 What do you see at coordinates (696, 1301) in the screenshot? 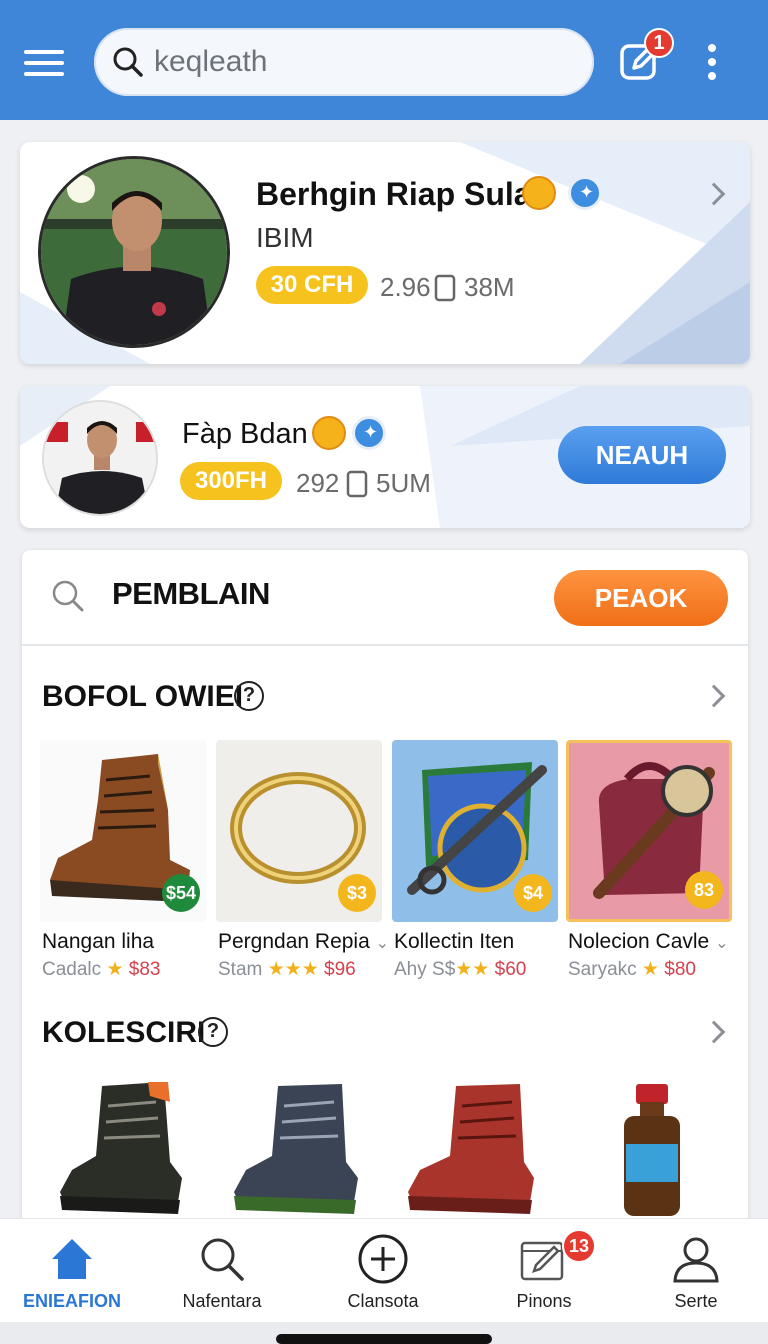
I see `nav-label: Serte` at bounding box center [696, 1301].